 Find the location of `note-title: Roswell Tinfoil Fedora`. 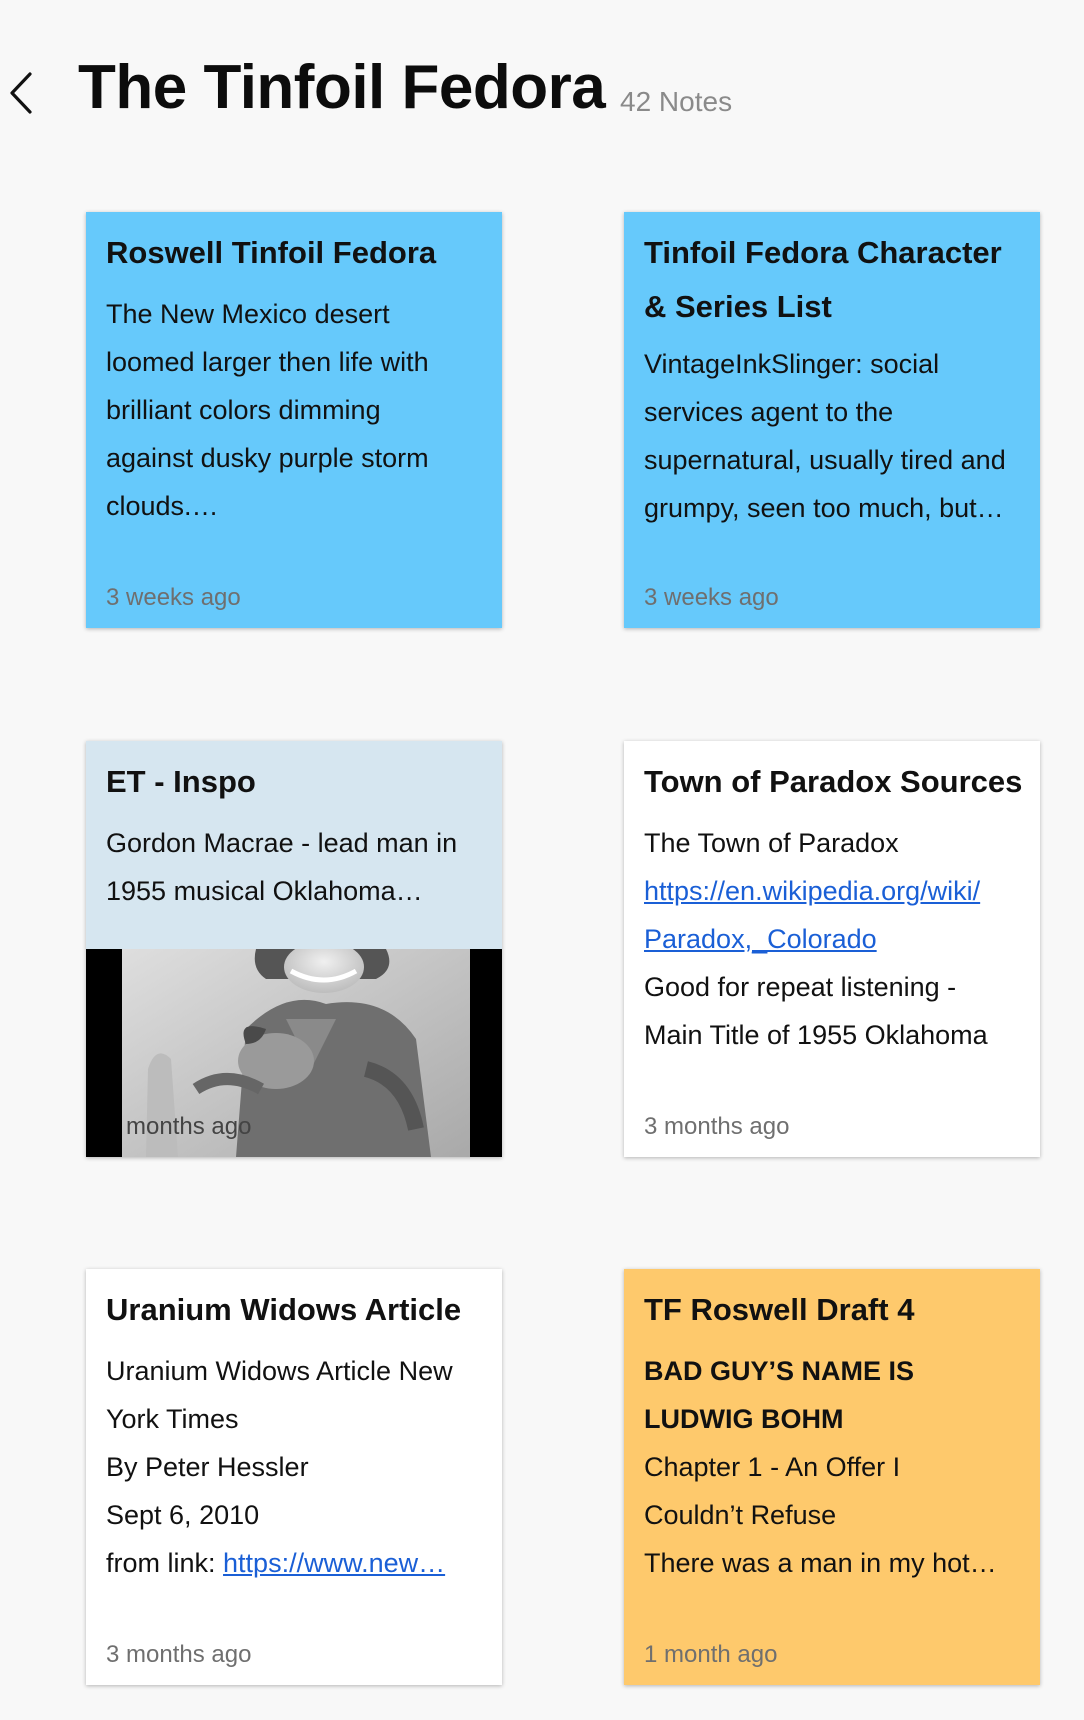

note-title: Roswell Tinfoil Fedora is located at coordinates (271, 252).